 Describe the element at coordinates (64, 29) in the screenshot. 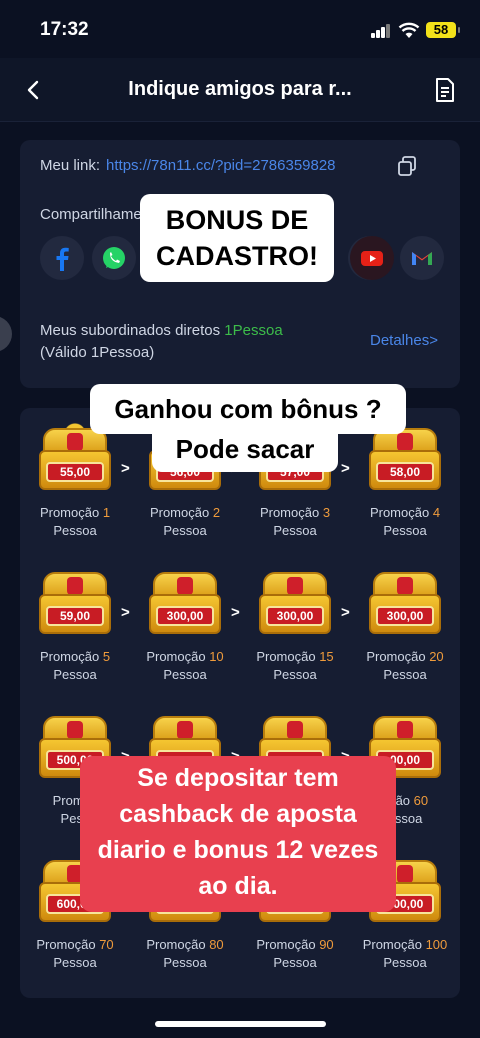

I see `status-time: 17:32` at that location.